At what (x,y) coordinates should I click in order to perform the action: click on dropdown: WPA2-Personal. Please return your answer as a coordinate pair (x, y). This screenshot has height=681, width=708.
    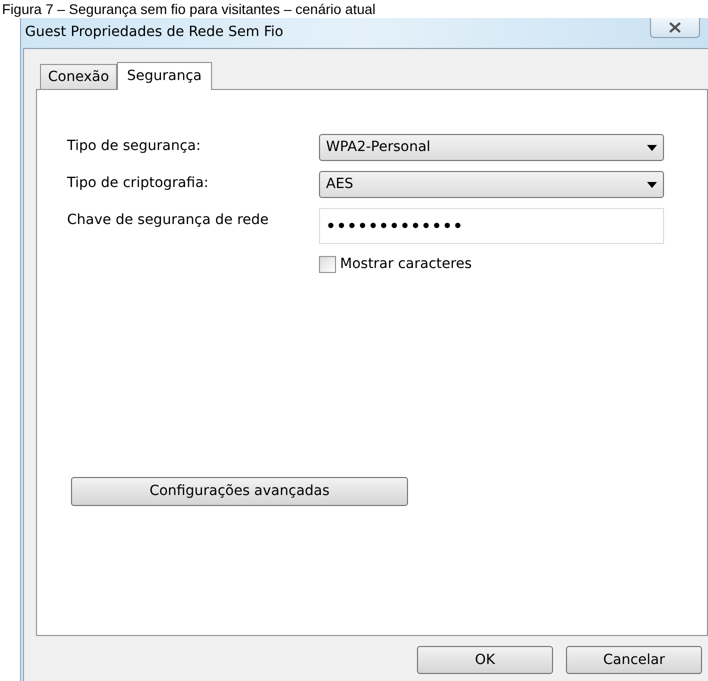
    Looking at the image, I should click on (491, 147).